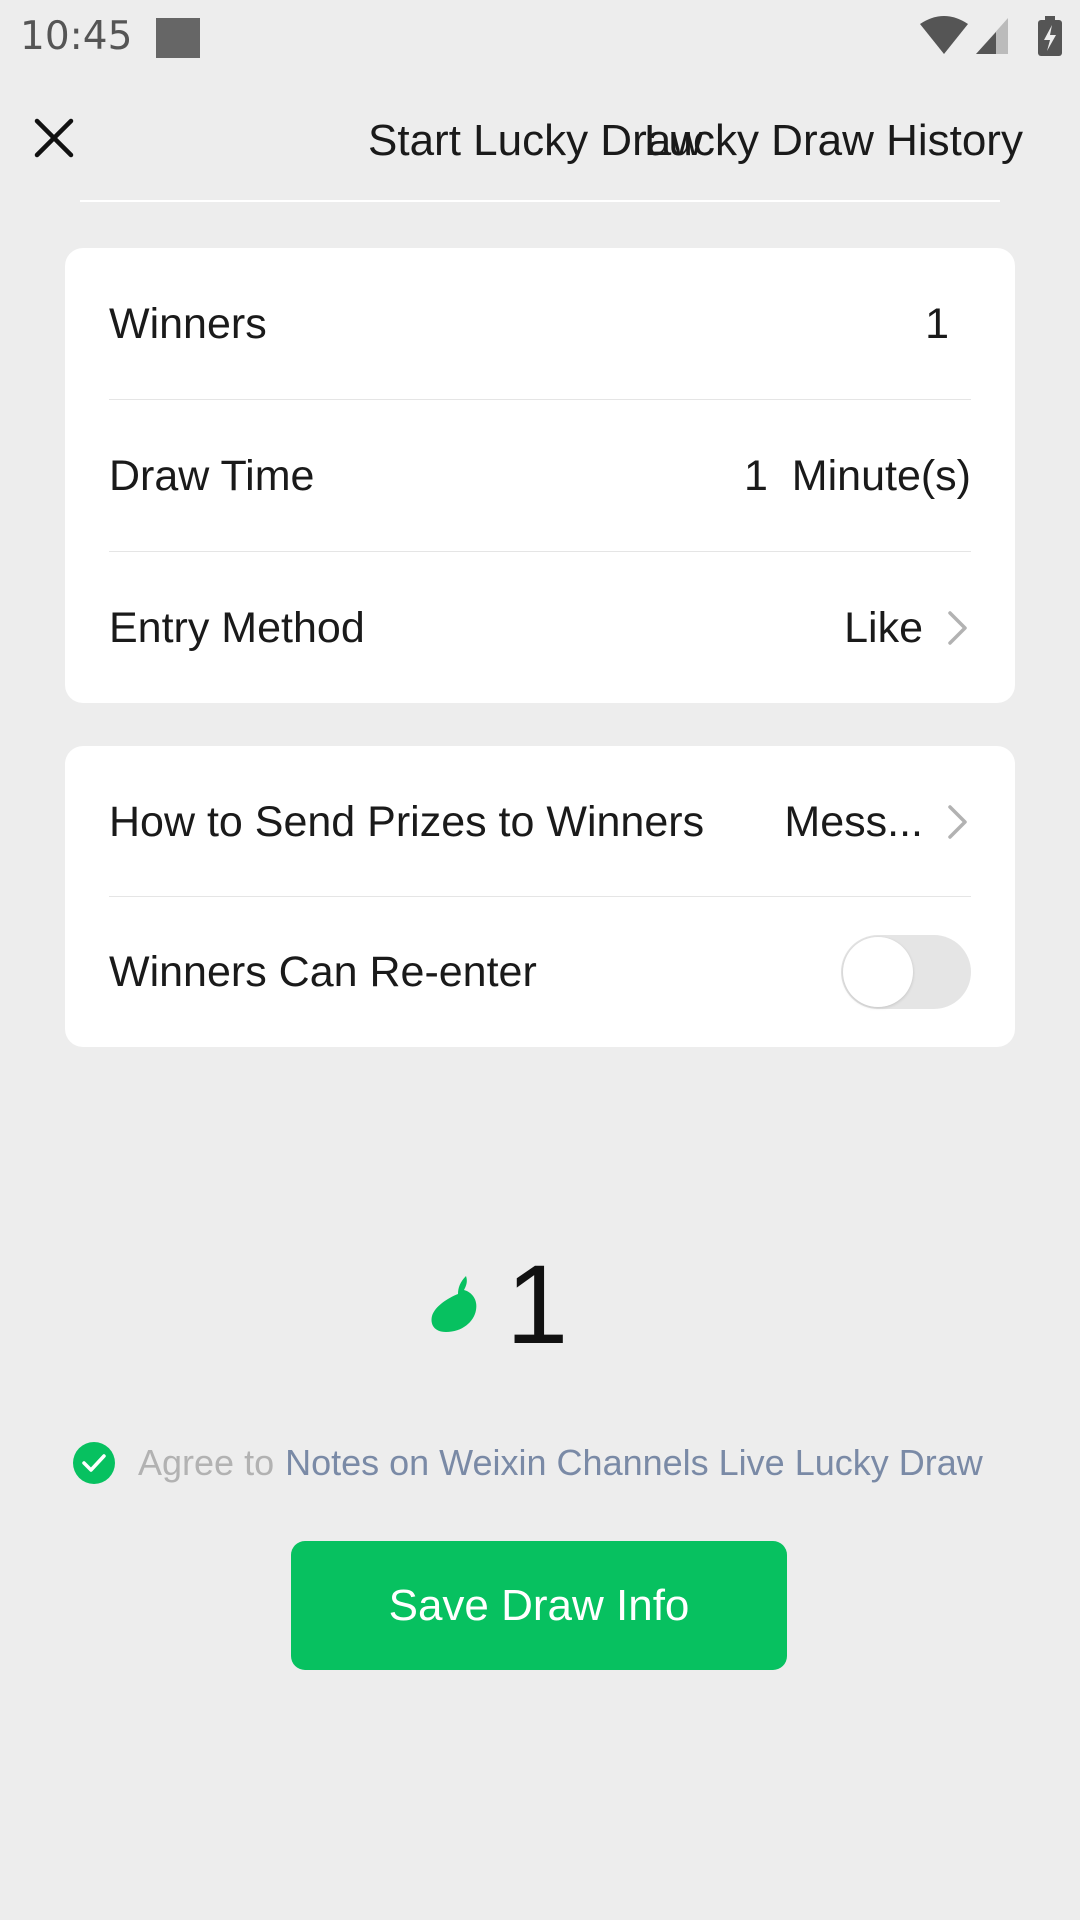 The width and height of the screenshot is (1080, 1920). What do you see at coordinates (540, 201) in the screenshot?
I see `header-divider` at bounding box center [540, 201].